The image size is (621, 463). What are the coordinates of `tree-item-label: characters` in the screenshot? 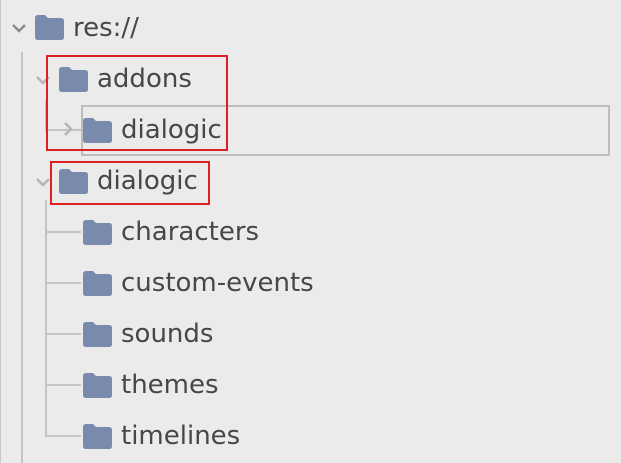 It's located at (190, 232).